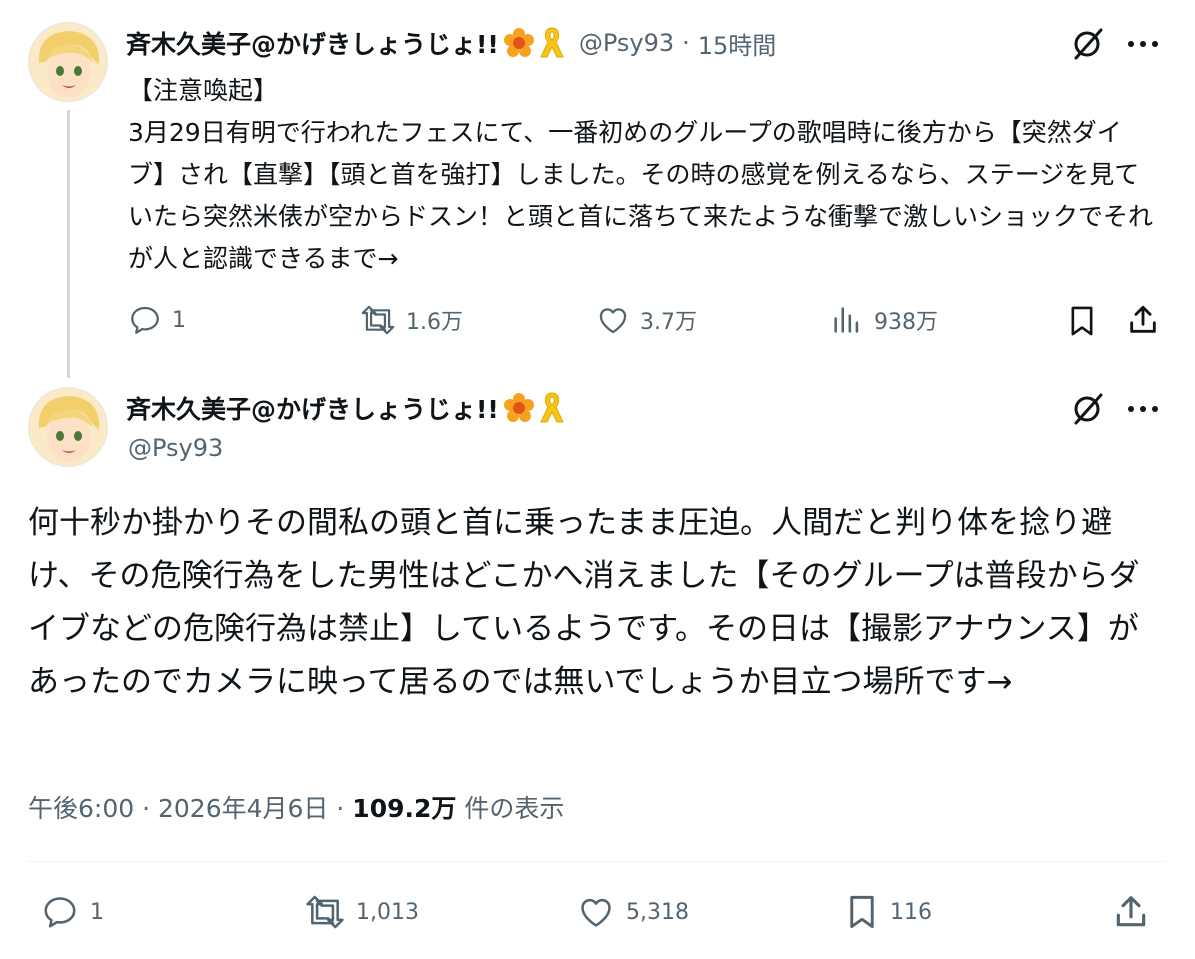 Image resolution: width=1195 pixels, height=959 pixels. Describe the element at coordinates (906, 322) in the screenshot. I see `views-count: 938万` at that location.